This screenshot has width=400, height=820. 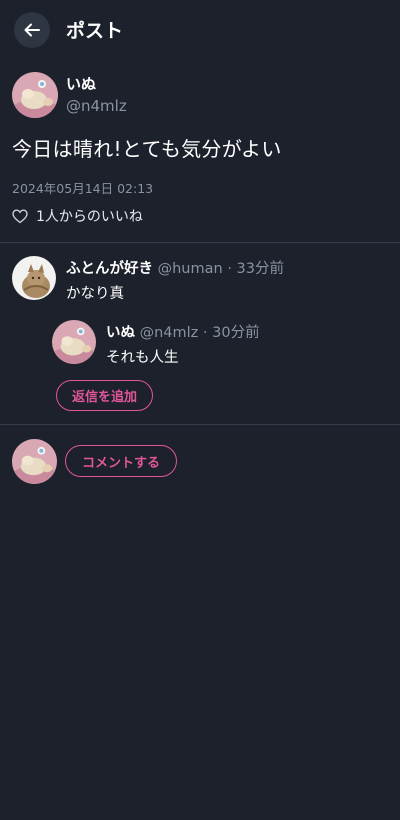 What do you see at coordinates (81, 83) in the screenshot?
I see `post-author-name: いぬ` at bounding box center [81, 83].